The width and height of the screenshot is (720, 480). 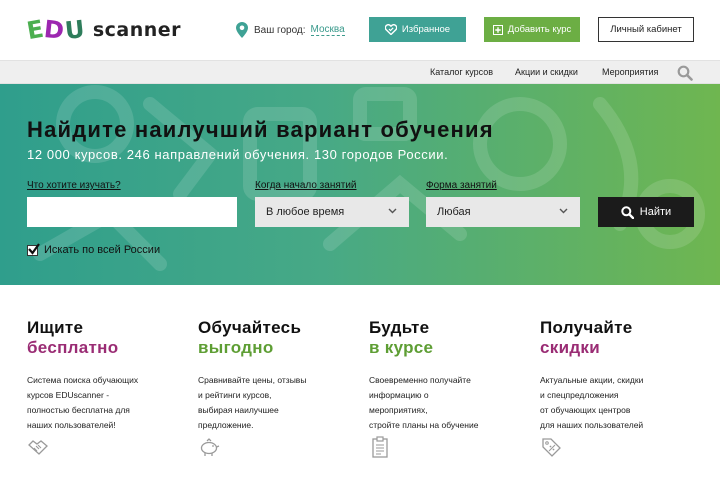 I want to click on favorites-label: Избранное, so click(x=426, y=29).